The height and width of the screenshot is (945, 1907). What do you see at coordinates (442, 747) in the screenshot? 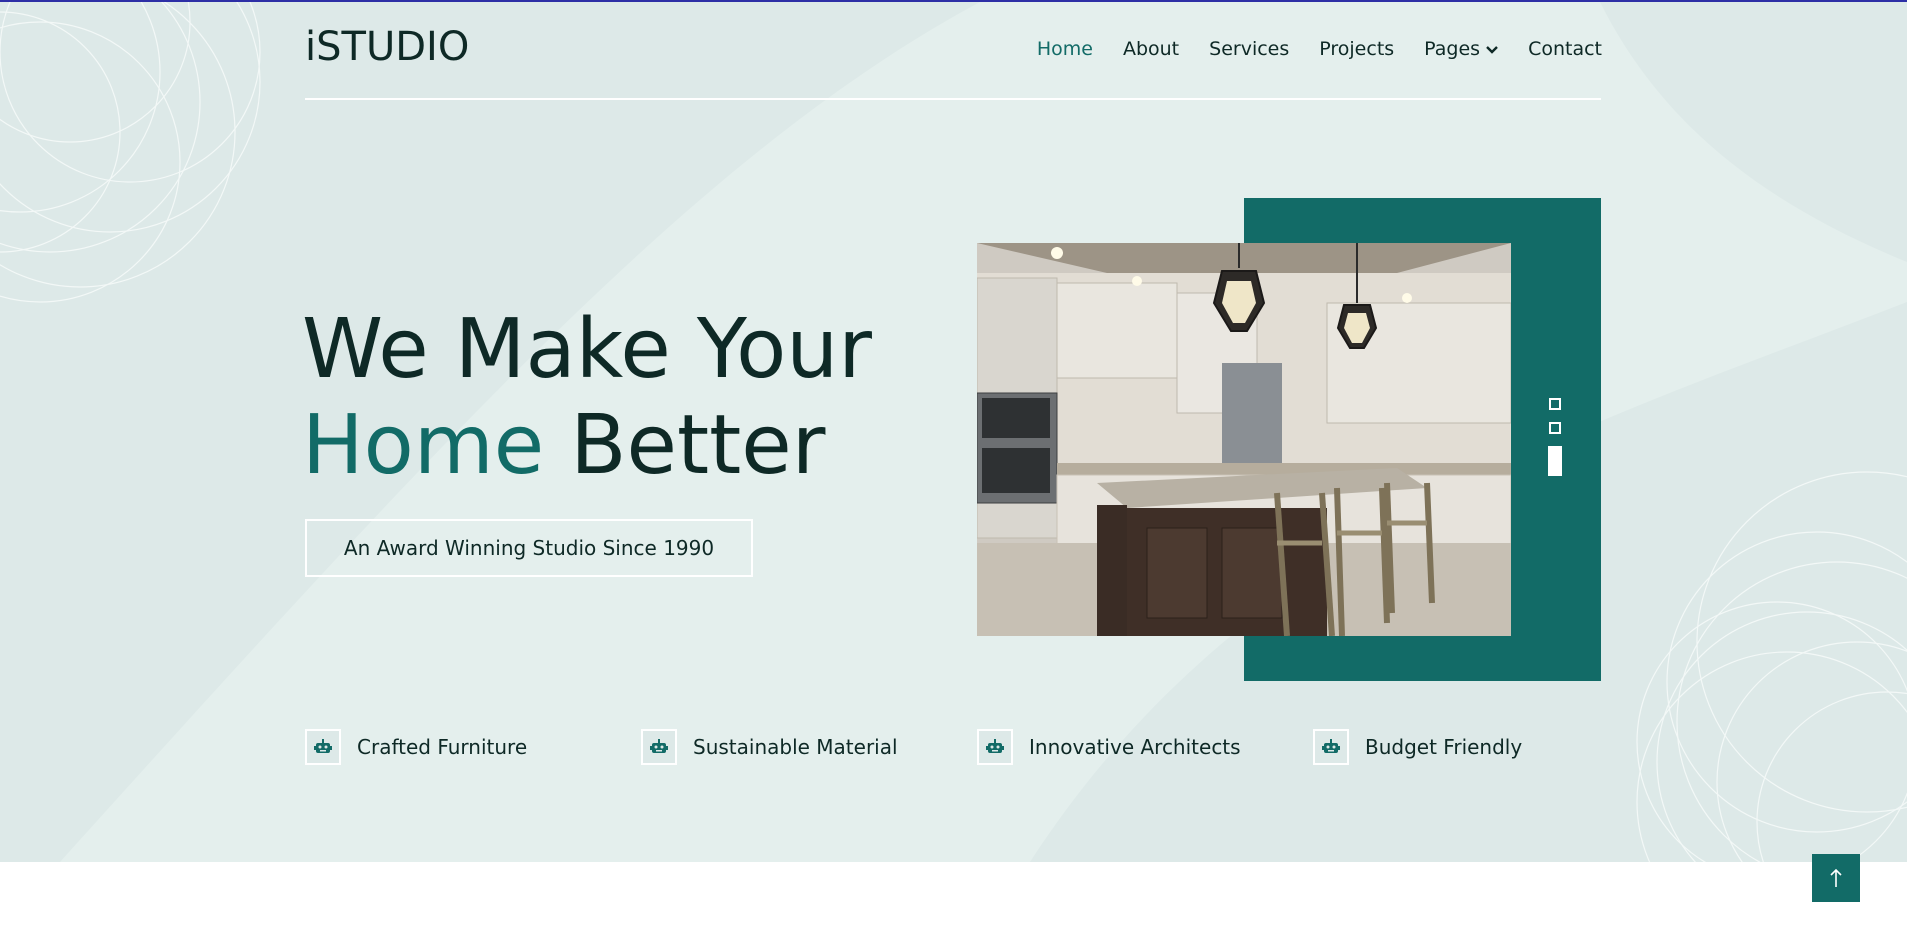
I see `feature-label: Crafted Furniture` at bounding box center [442, 747].